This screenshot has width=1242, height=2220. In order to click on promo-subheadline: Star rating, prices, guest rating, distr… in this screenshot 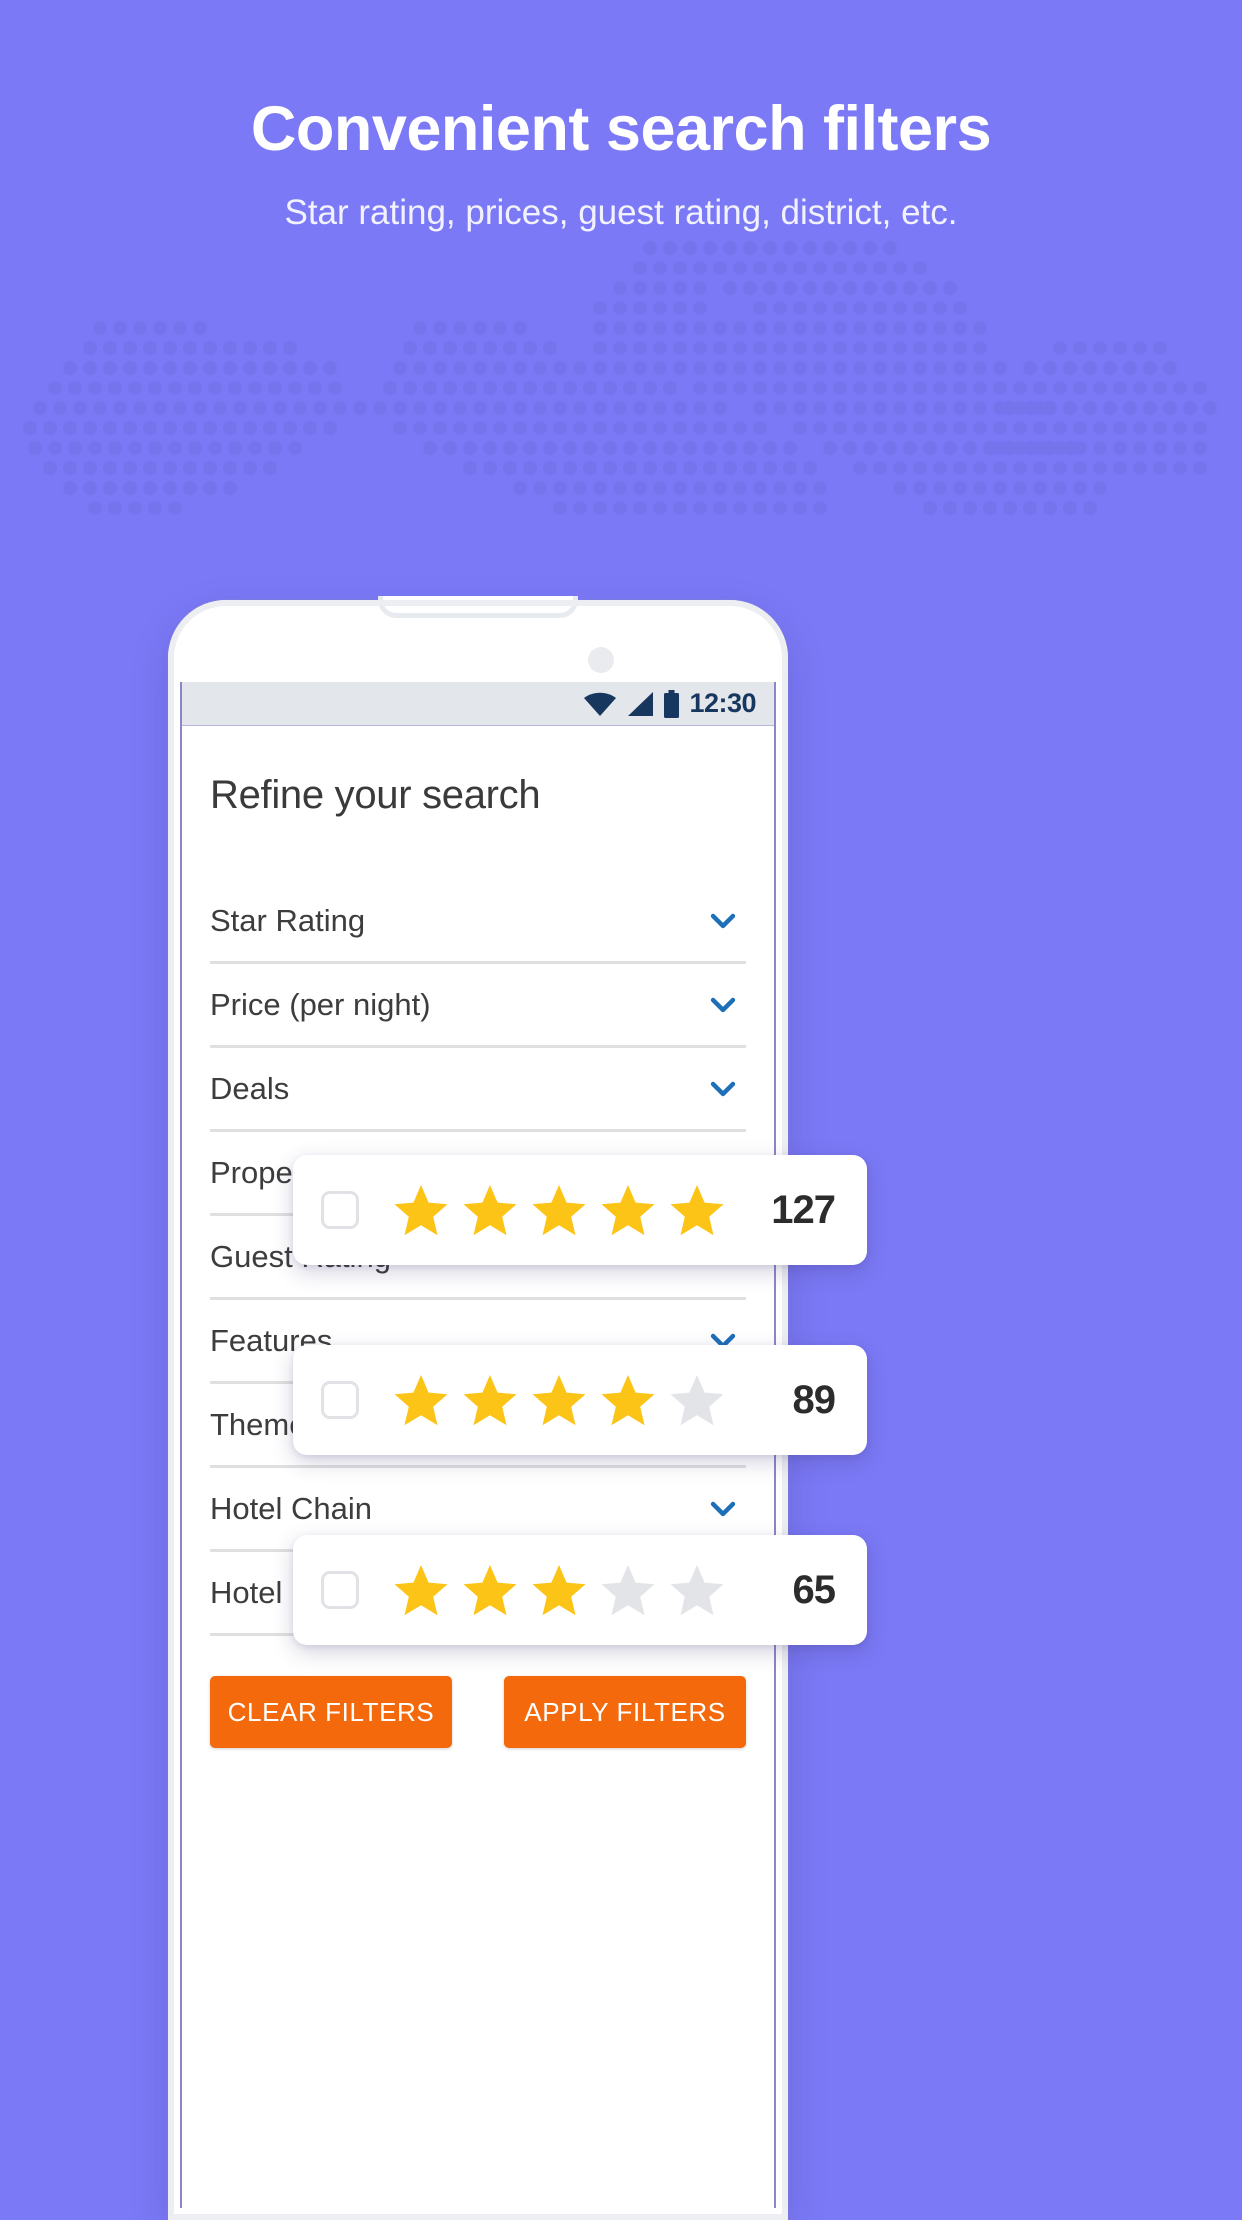, I will do `click(621, 213)`.